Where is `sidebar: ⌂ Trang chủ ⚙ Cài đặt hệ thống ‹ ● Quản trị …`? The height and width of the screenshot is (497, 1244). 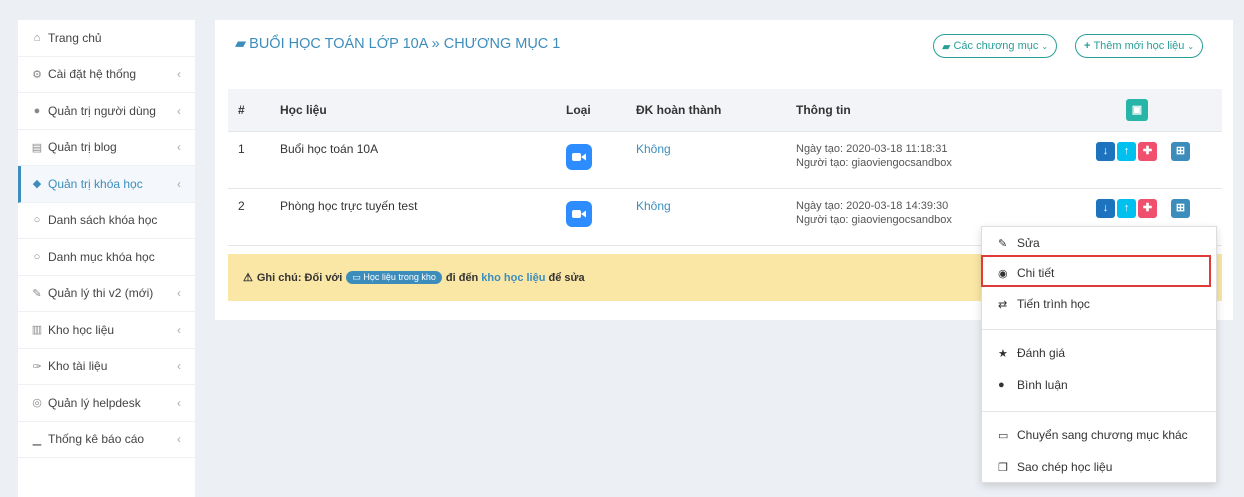
sidebar: ⌂ Trang chủ ⚙ Cài đặt hệ thống ‹ ● Quản trị … is located at coordinates (106, 258).